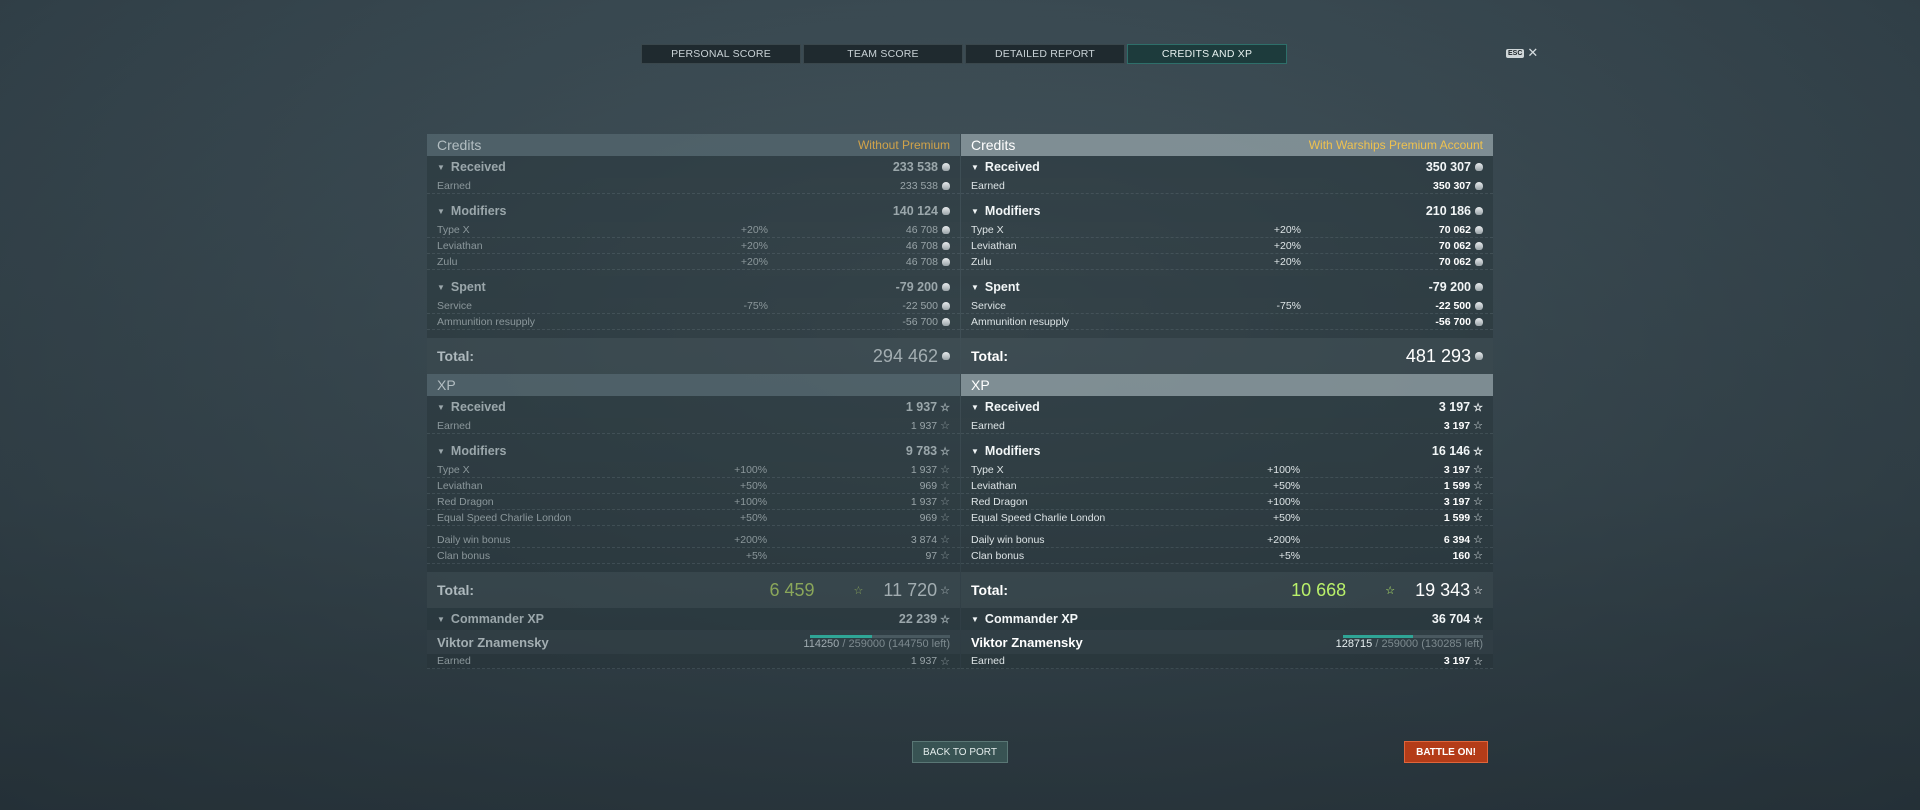 The height and width of the screenshot is (810, 1920). Describe the element at coordinates (1012, 211) in the screenshot. I see `modifiers-label: Modifiers` at that location.